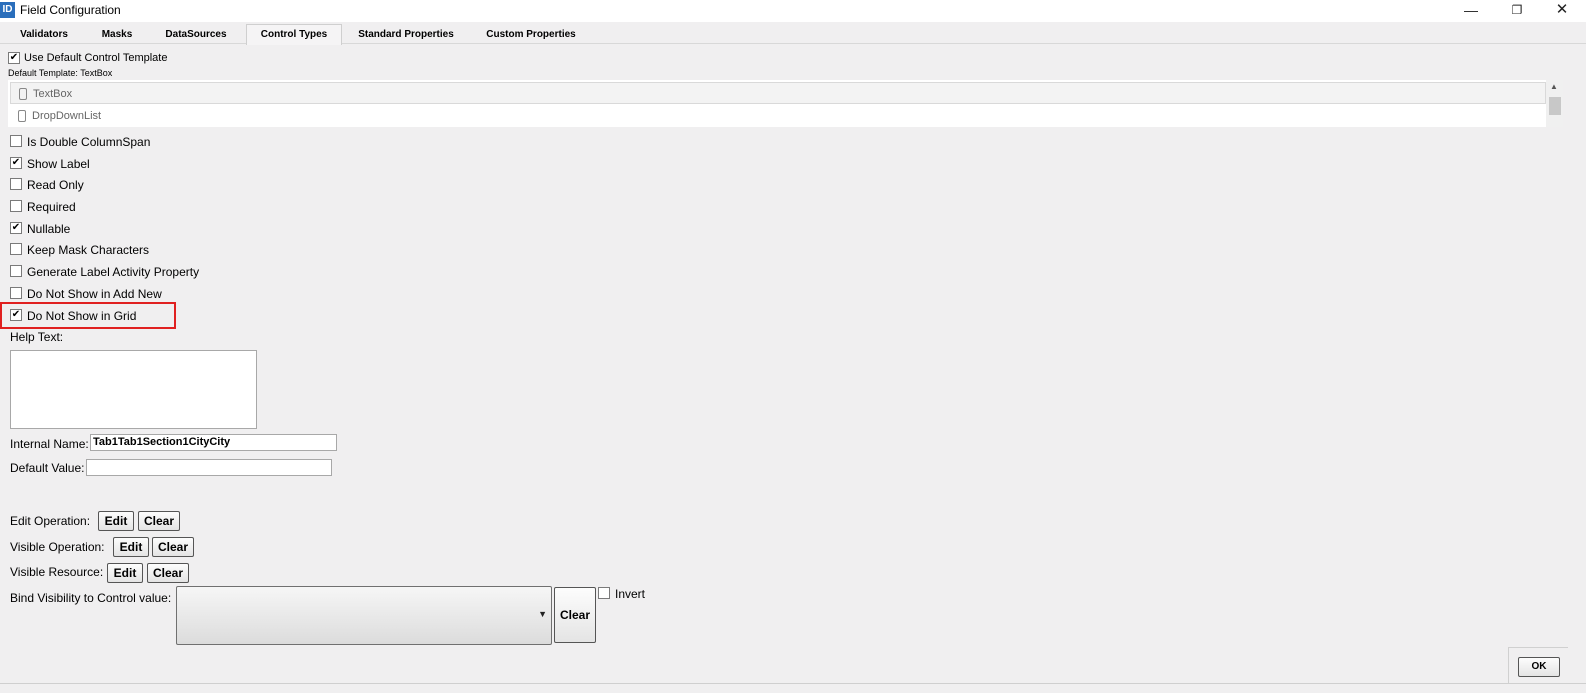 The image size is (1586, 693). What do you see at coordinates (542, 614) in the screenshot?
I see `chevron-down-icon: ▼` at bounding box center [542, 614].